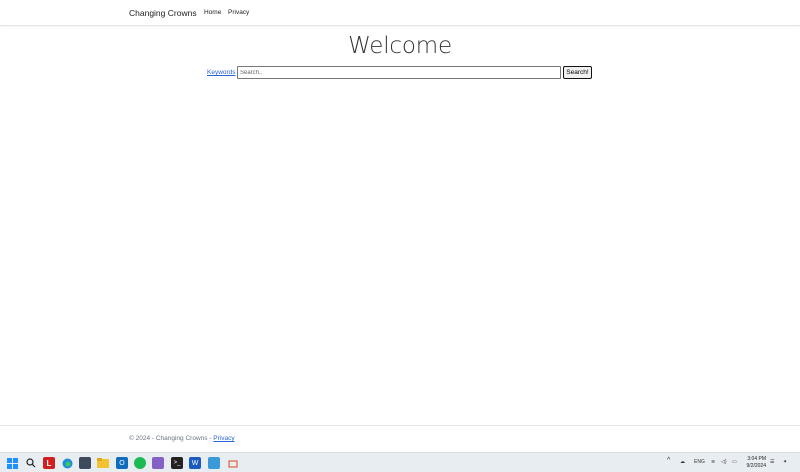  I want to click on brand-link: Changing Crowns, so click(163, 13).